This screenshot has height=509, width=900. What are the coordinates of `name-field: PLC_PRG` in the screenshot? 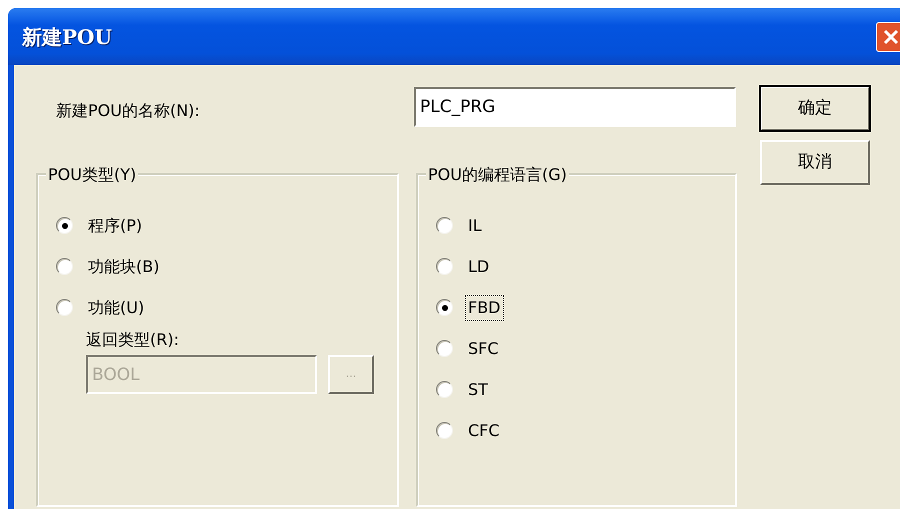 It's located at (575, 107).